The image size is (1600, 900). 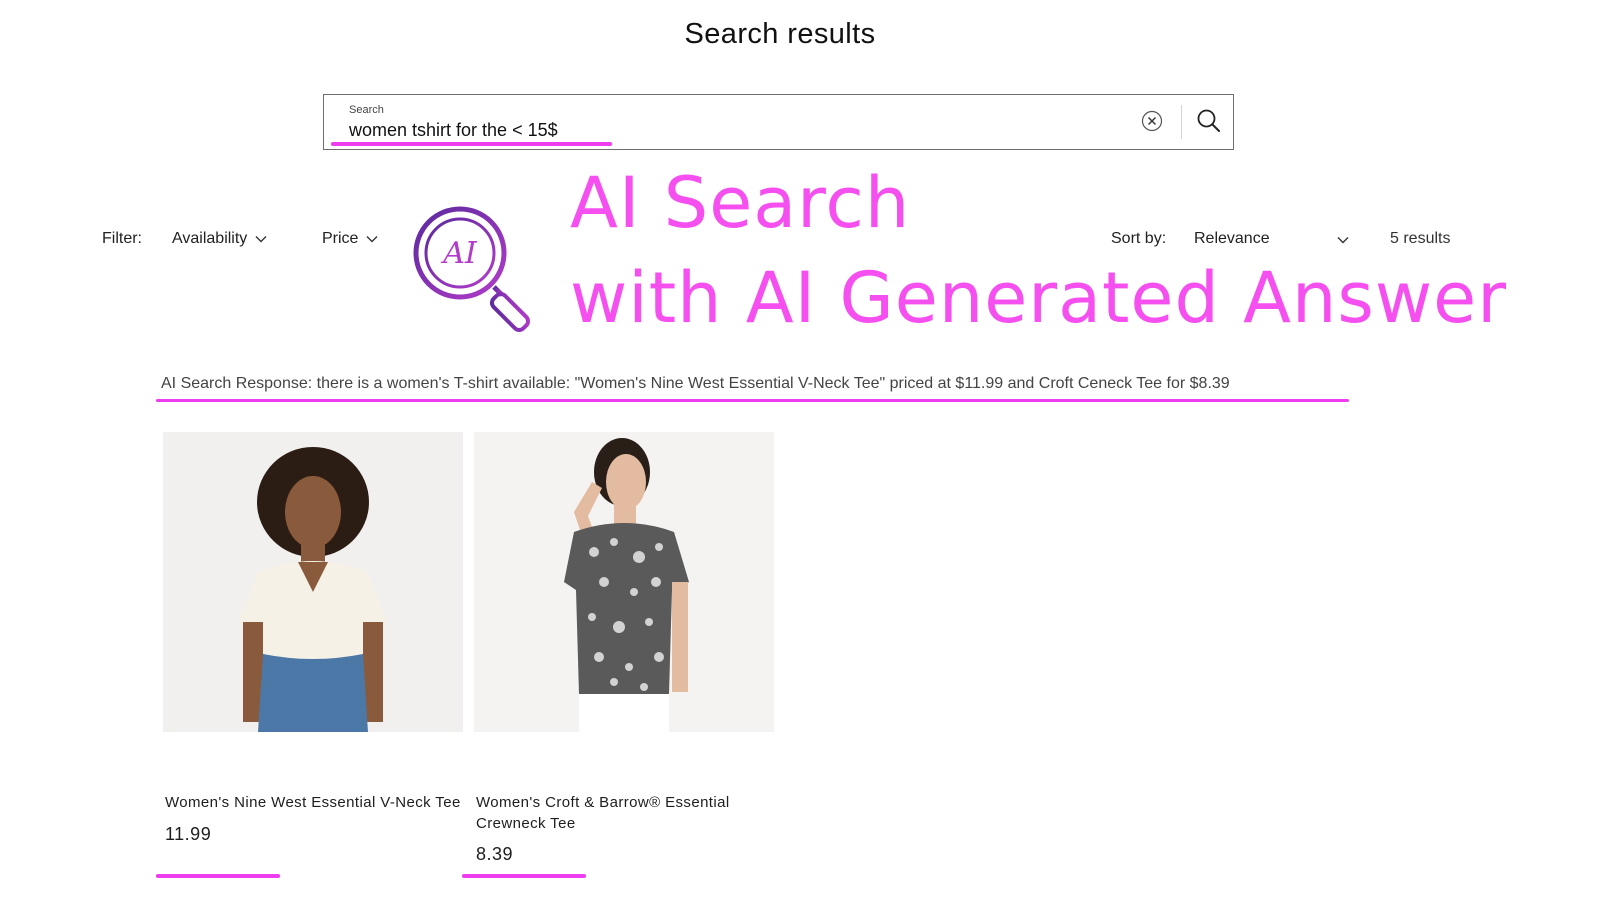 What do you see at coordinates (495, 854) in the screenshot?
I see `product-price: 8.39` at bounding box center [495, 854].